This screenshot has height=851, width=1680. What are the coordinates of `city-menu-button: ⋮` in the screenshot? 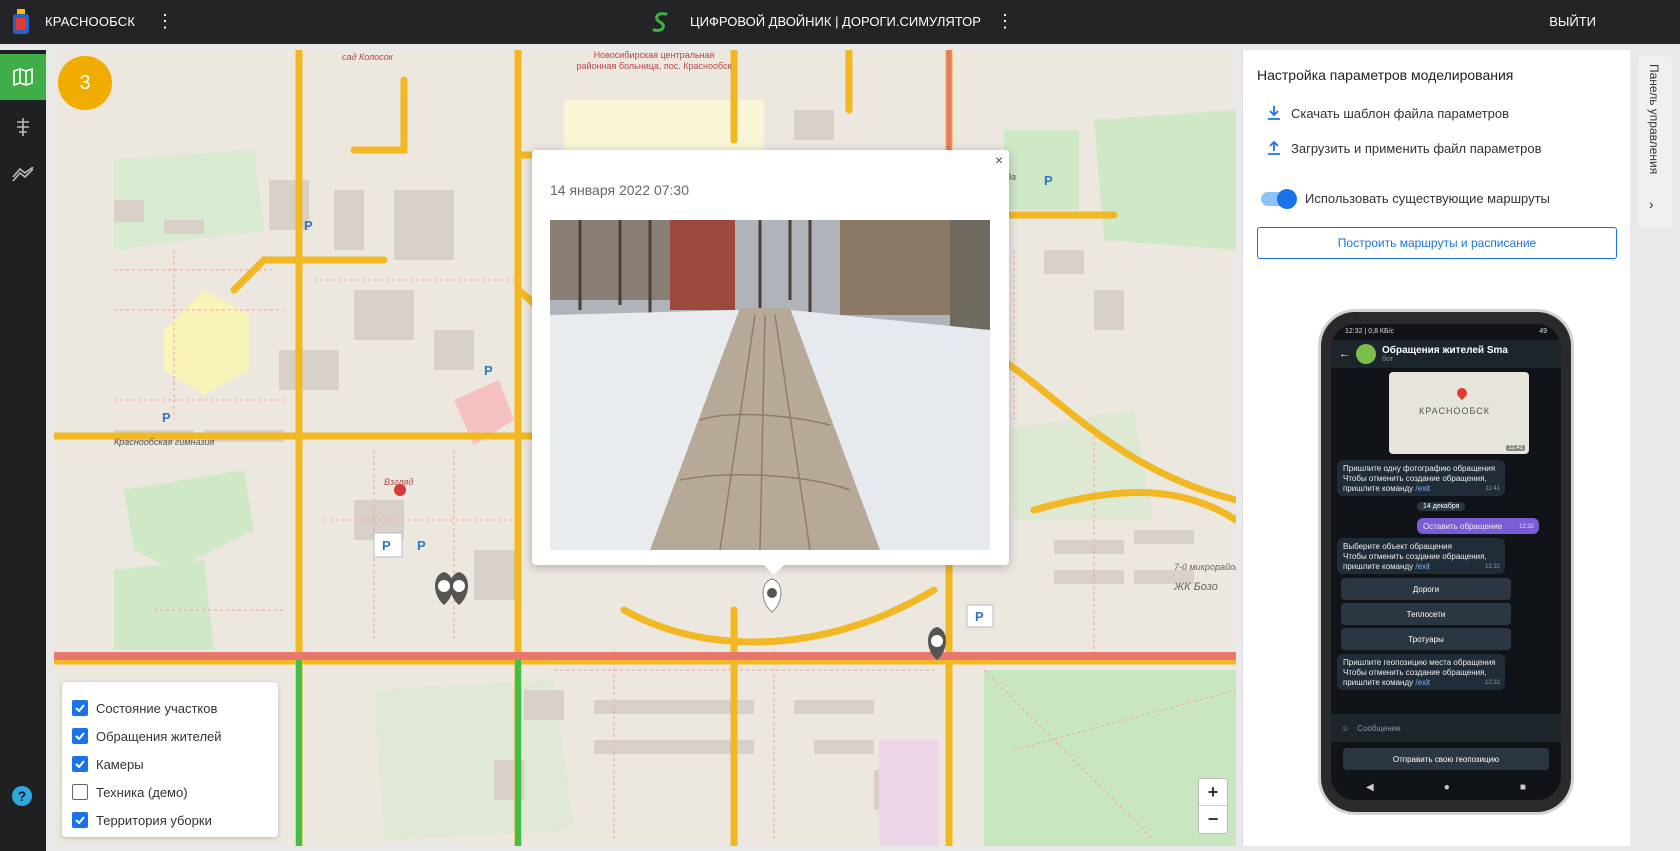 It's located at (165, 21).